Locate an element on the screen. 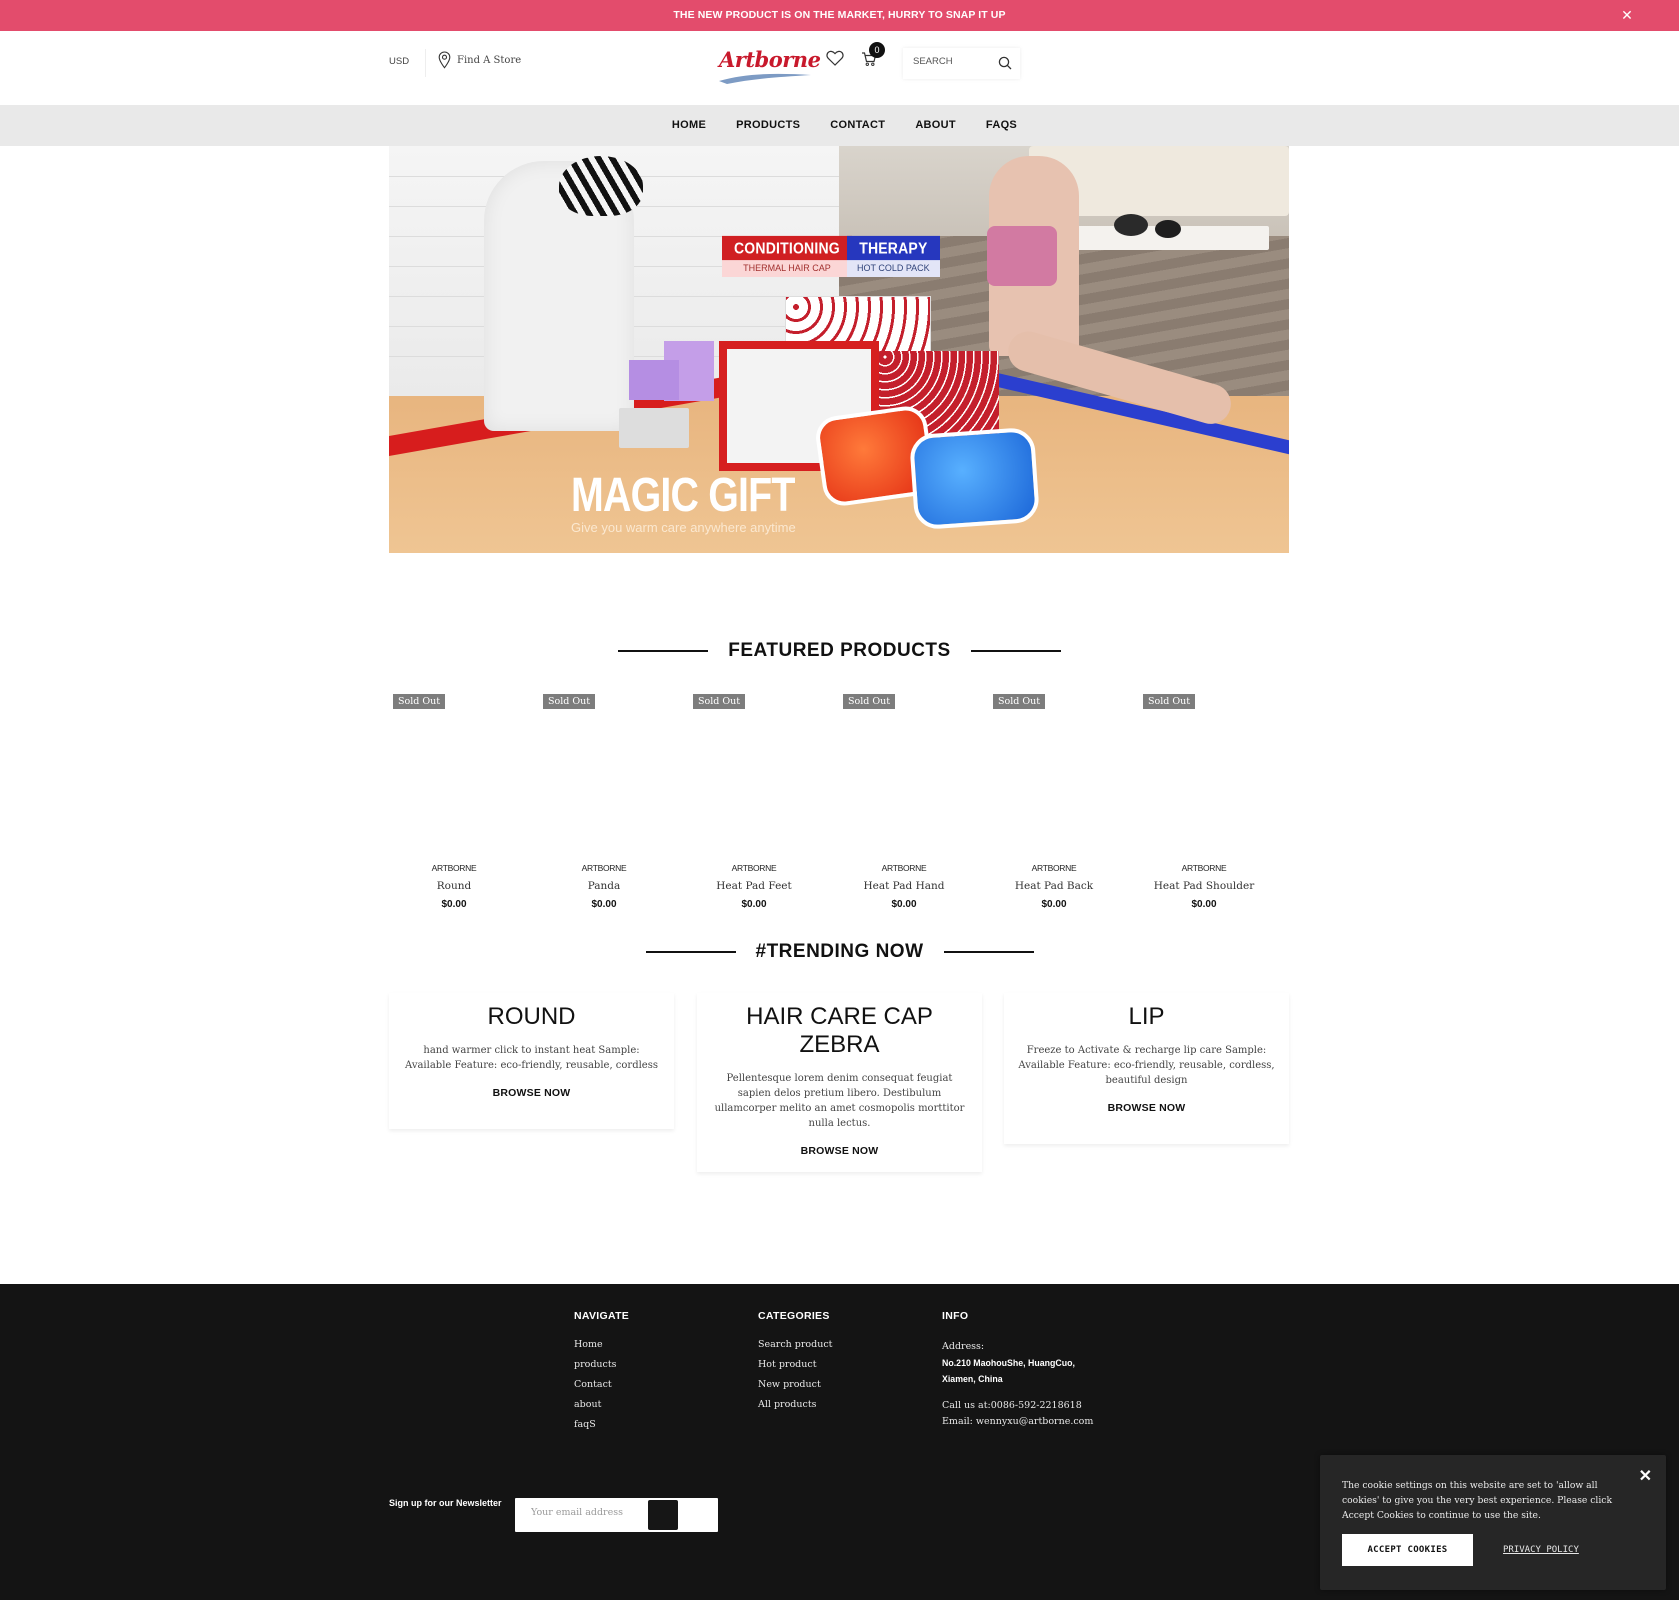 This screenshot has height=1600, width=1679. location-pin-icon is located at coordinates (444, 60).